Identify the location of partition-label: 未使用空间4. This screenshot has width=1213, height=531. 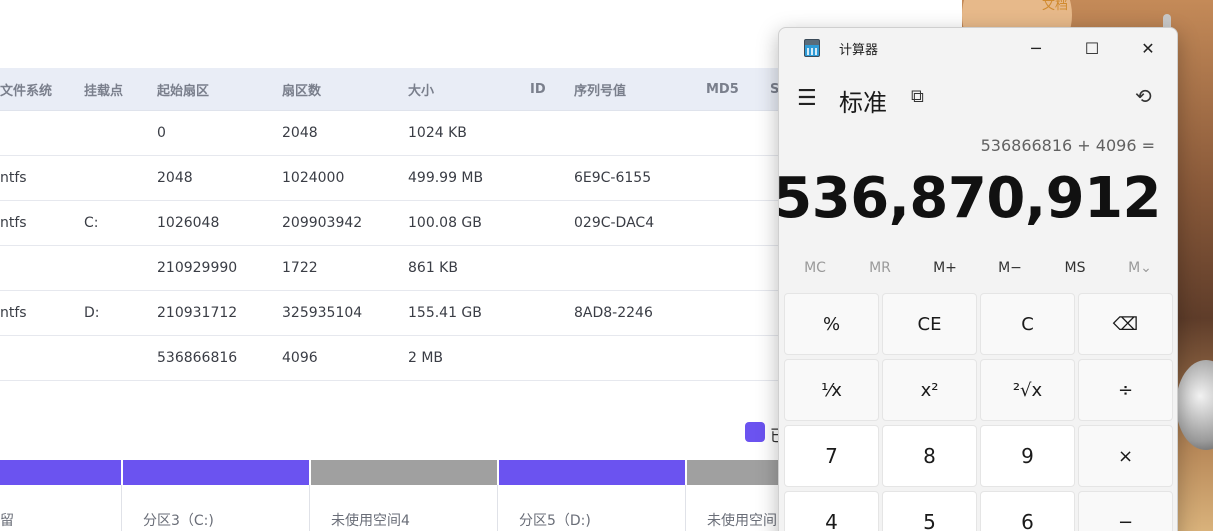
(370, 521).